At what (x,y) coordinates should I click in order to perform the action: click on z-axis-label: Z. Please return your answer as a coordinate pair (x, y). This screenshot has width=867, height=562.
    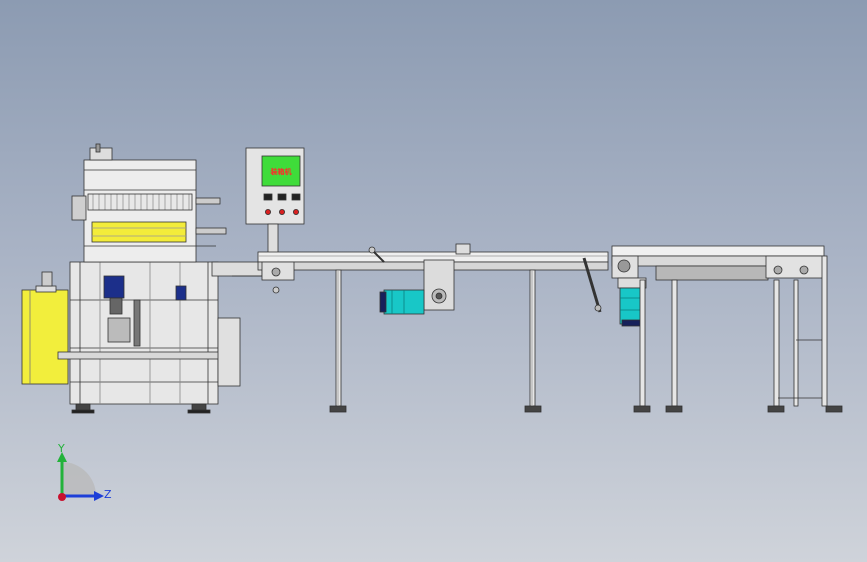
    Looking at the image, I should click on (108, 494).